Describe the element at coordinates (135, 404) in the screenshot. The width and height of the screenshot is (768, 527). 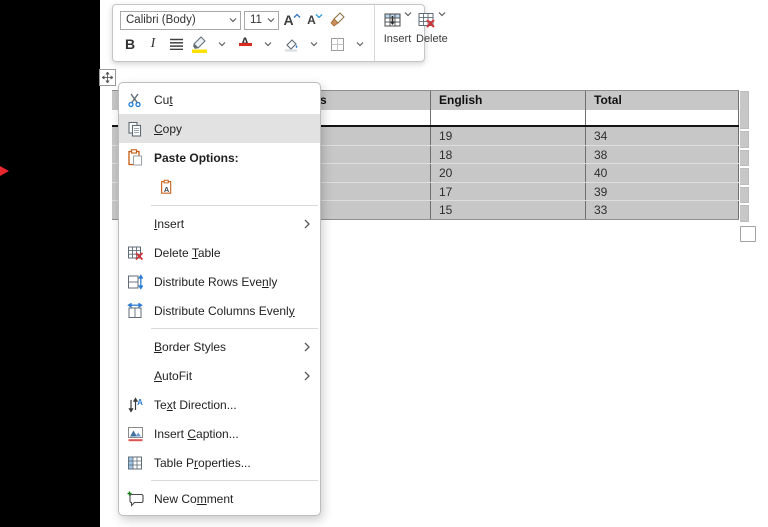
I see `text-direction-icon: A` at that location.